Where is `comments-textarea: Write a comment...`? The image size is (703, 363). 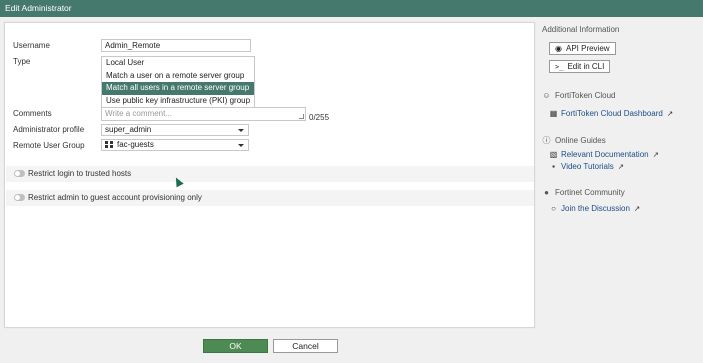
comments-textarea: Write a comment... is located at coordinates (203, 114).